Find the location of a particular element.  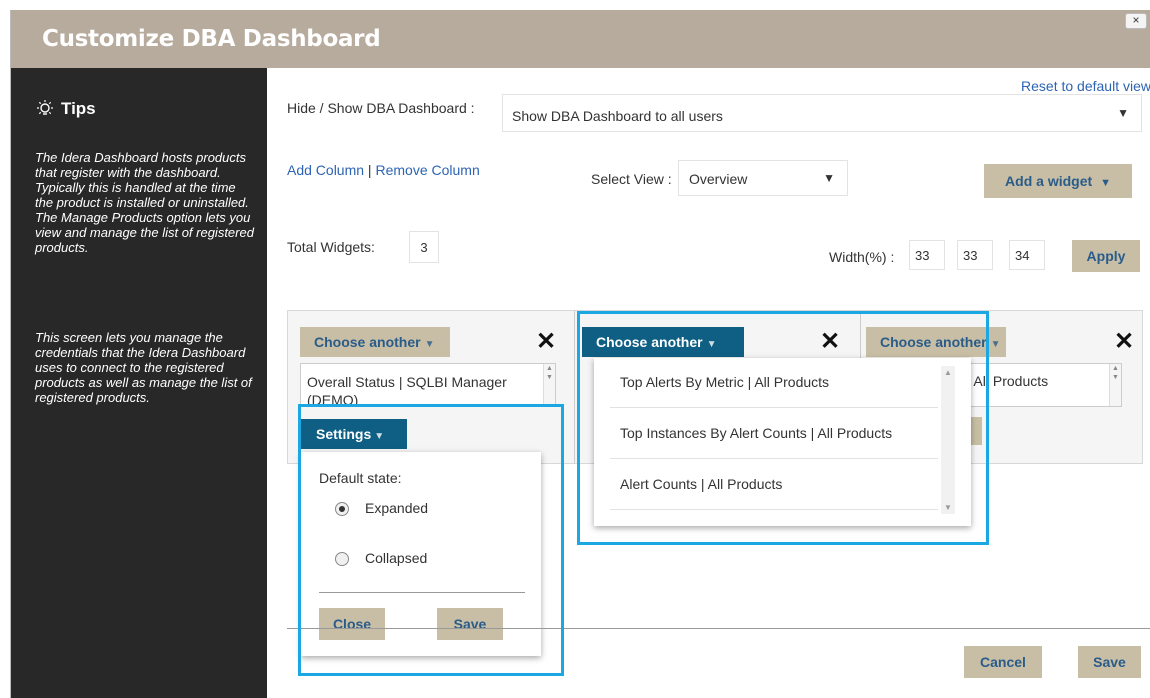

total-widgets-label: Total Widgets: is located at coordinates (331, 247).